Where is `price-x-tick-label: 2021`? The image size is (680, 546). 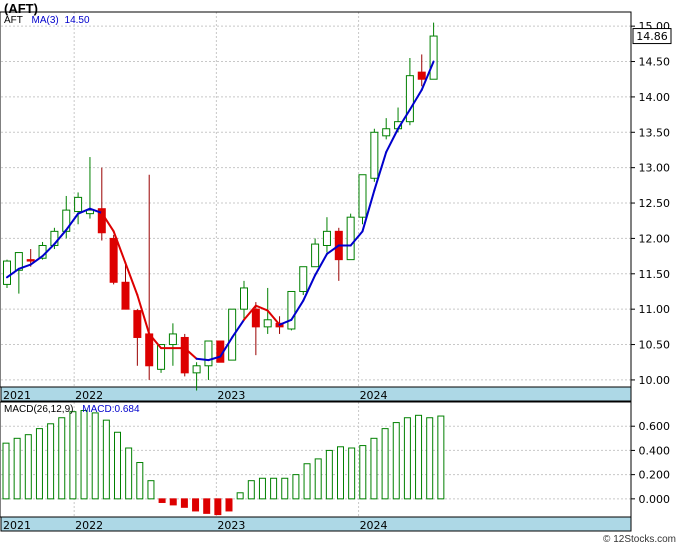
price-x-tick-label: 2021 is located at coordinates (17, 395).